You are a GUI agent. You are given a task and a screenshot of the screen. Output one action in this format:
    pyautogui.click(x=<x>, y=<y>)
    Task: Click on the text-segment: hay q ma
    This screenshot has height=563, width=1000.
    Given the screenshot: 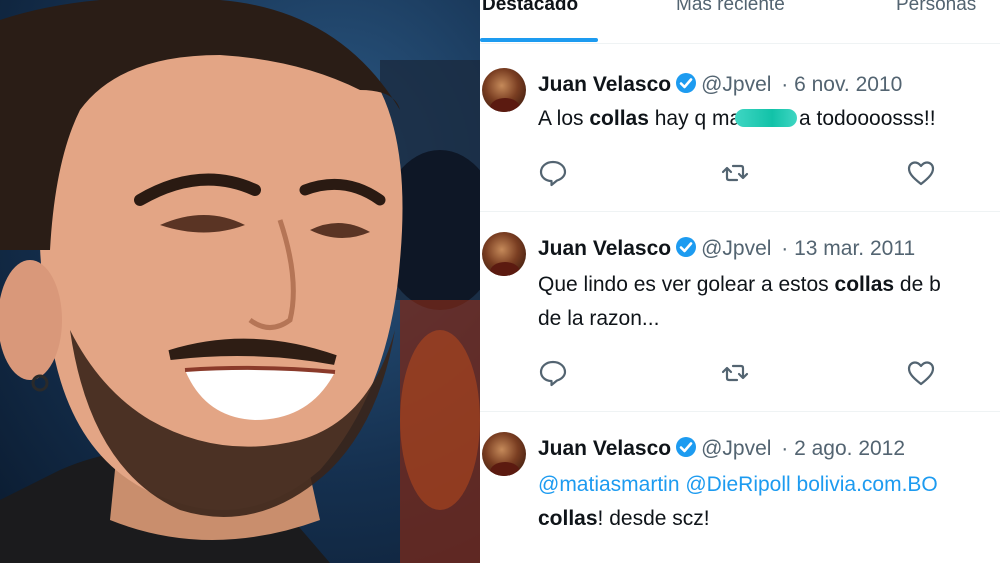 What is the action you would take?
    pyautogui.click(x=695, y=118)
    